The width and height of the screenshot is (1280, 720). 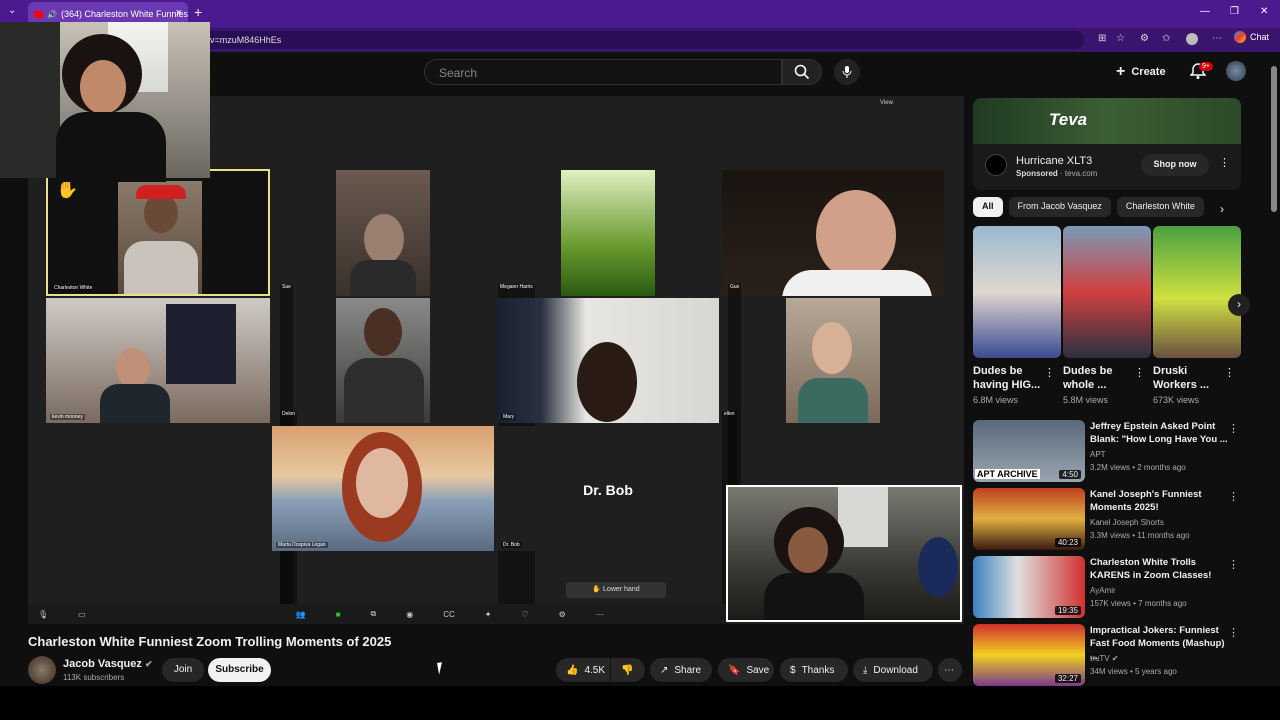 What do you see at coordinates (449, 614) in the screenshot?
I see `captions-icon: CC` at bounding box center [449, 614].